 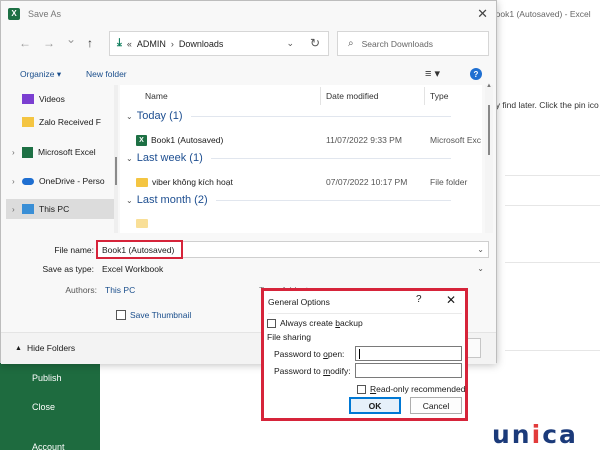 What do you see at coordinates (321, 323) in the screenshot?
I see `always-create-backup-label: Always create backup` at bounding box center [321, 323].